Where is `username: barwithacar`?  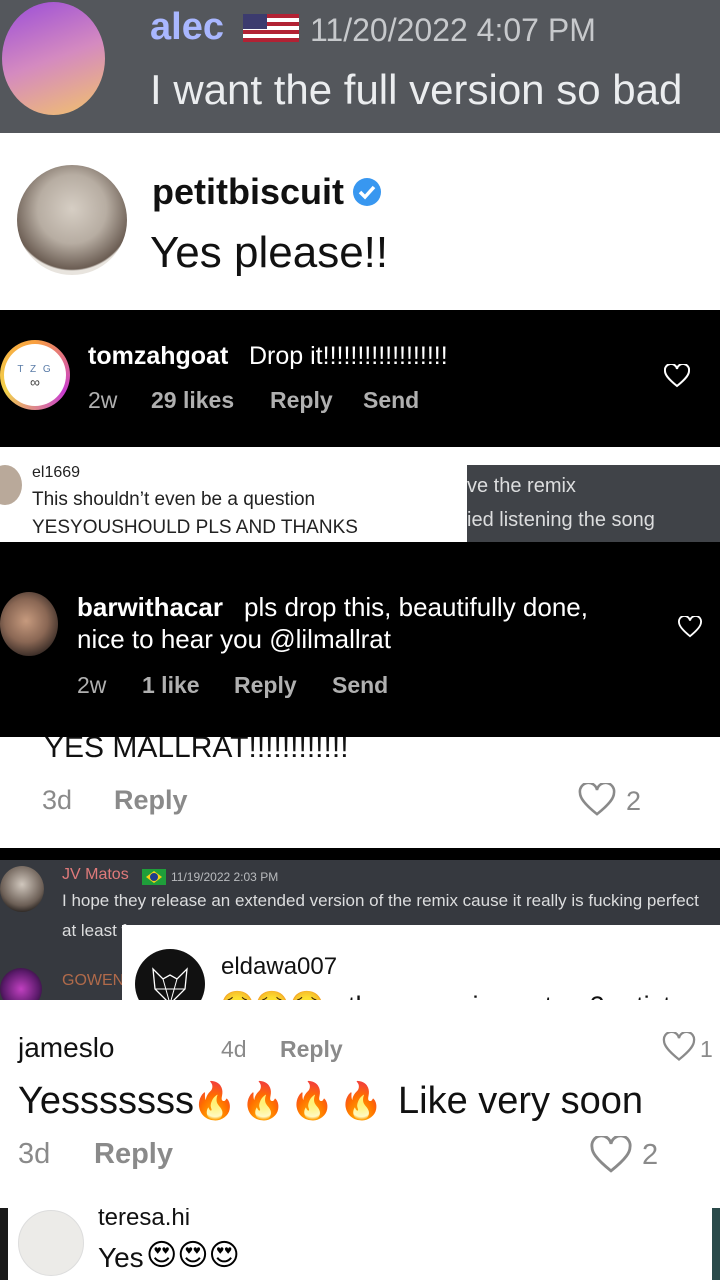 username: barwithacar is located at coordinates (150, 607).